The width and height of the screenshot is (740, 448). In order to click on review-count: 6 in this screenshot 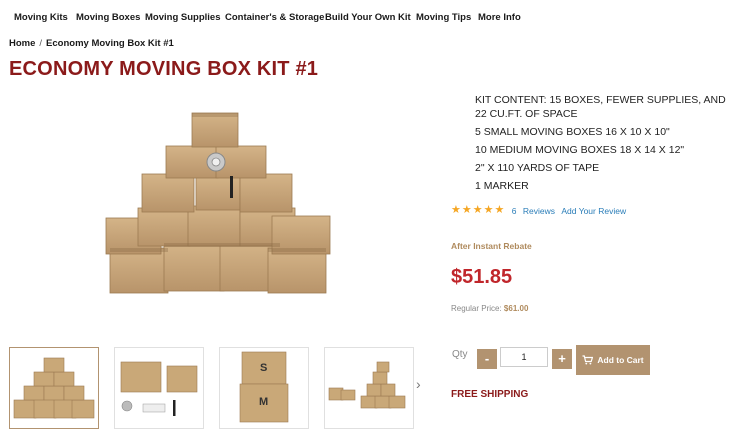, I will do `click(514, 211)`.